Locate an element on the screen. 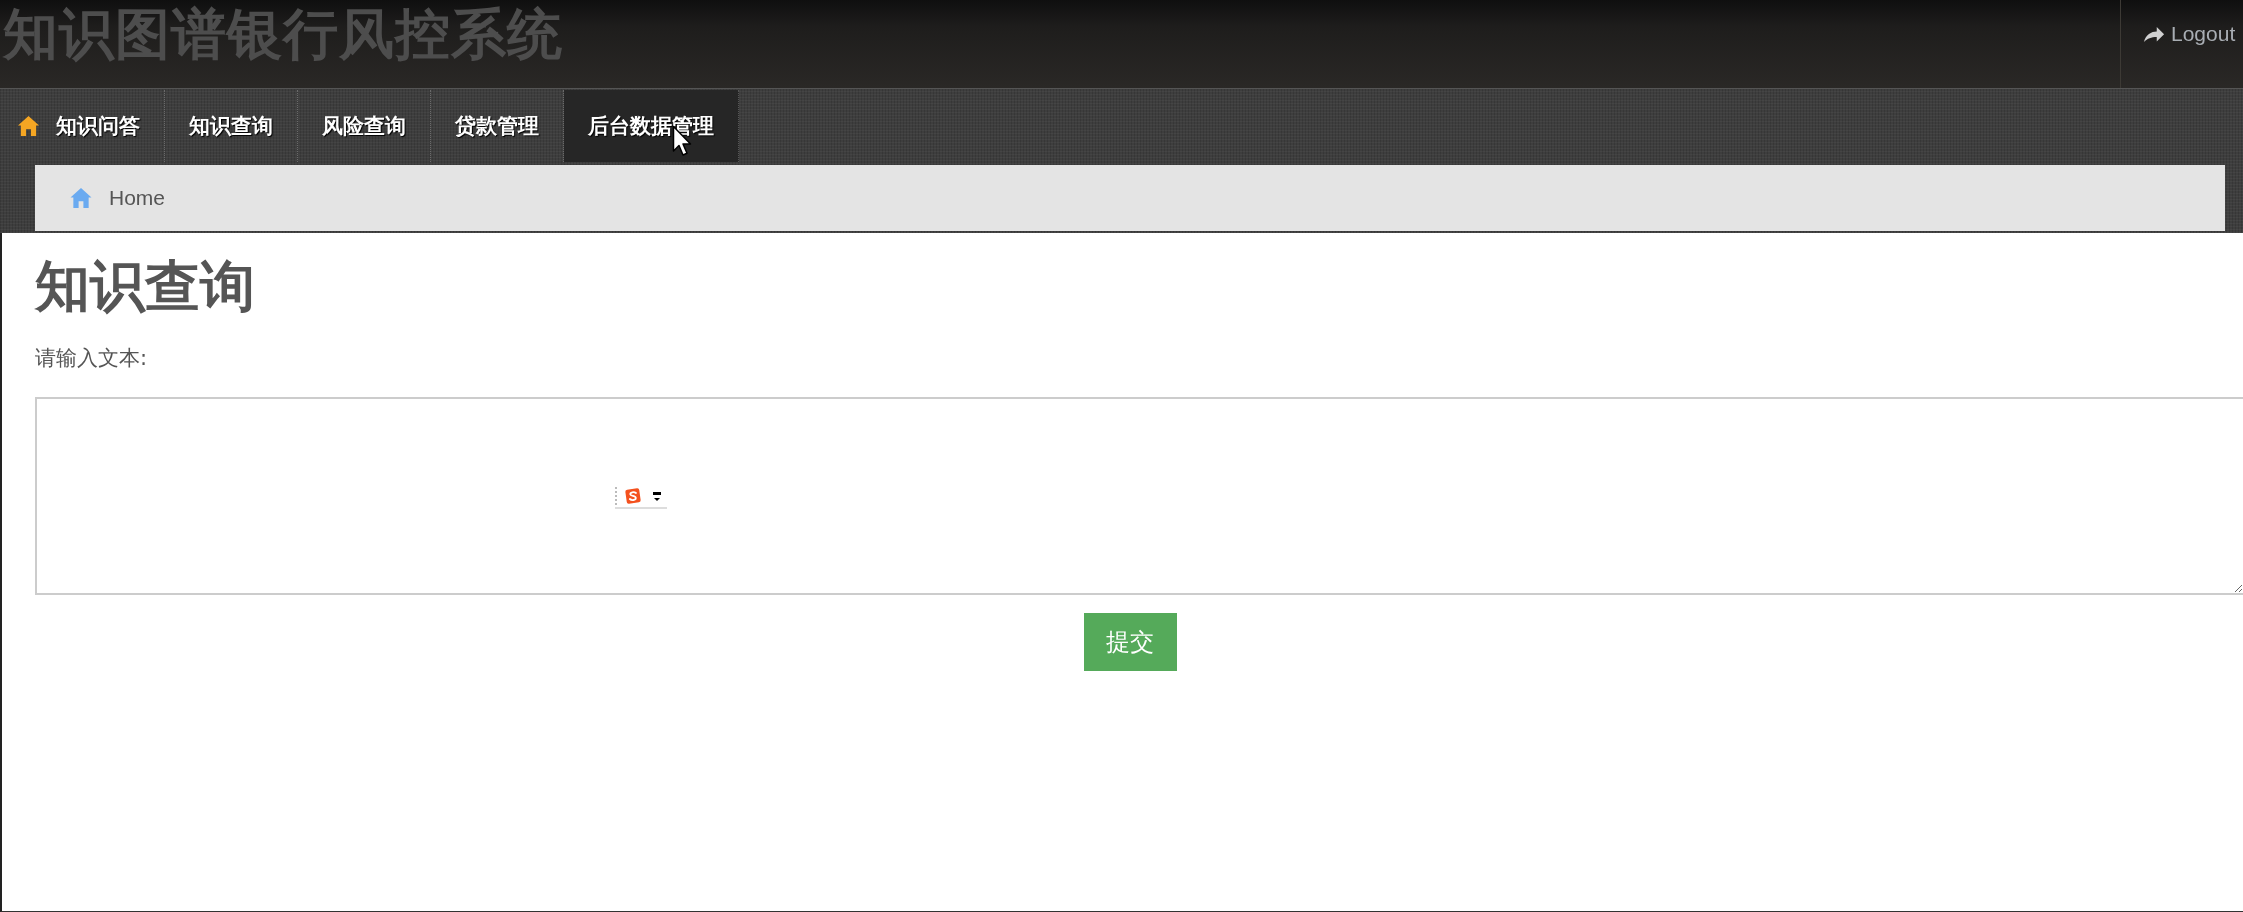  nav-tab: 风险查询 is located at coordinates (364, 126).